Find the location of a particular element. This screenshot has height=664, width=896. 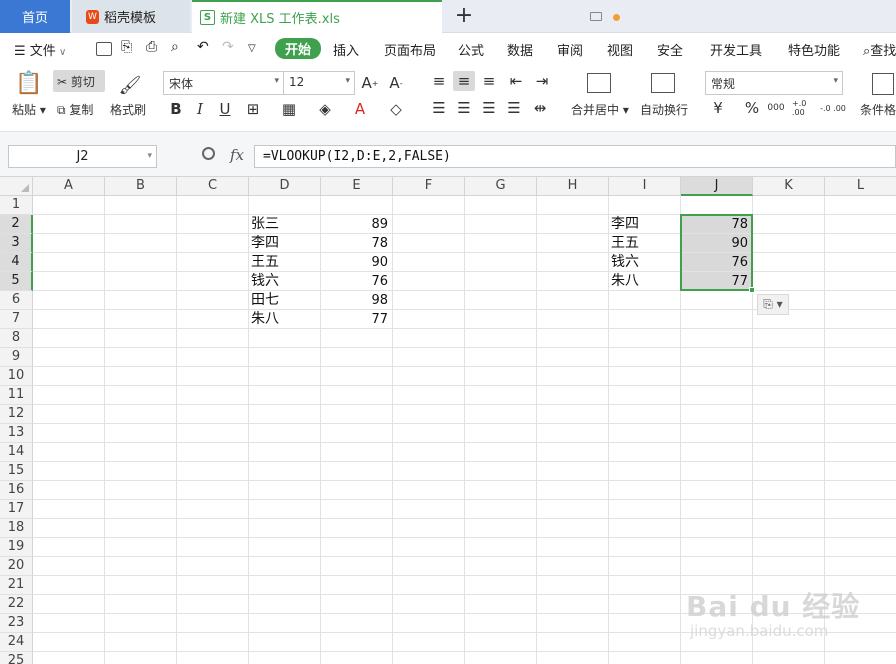

menu-tab-view: 视图 is located at coordinates (620, 49).